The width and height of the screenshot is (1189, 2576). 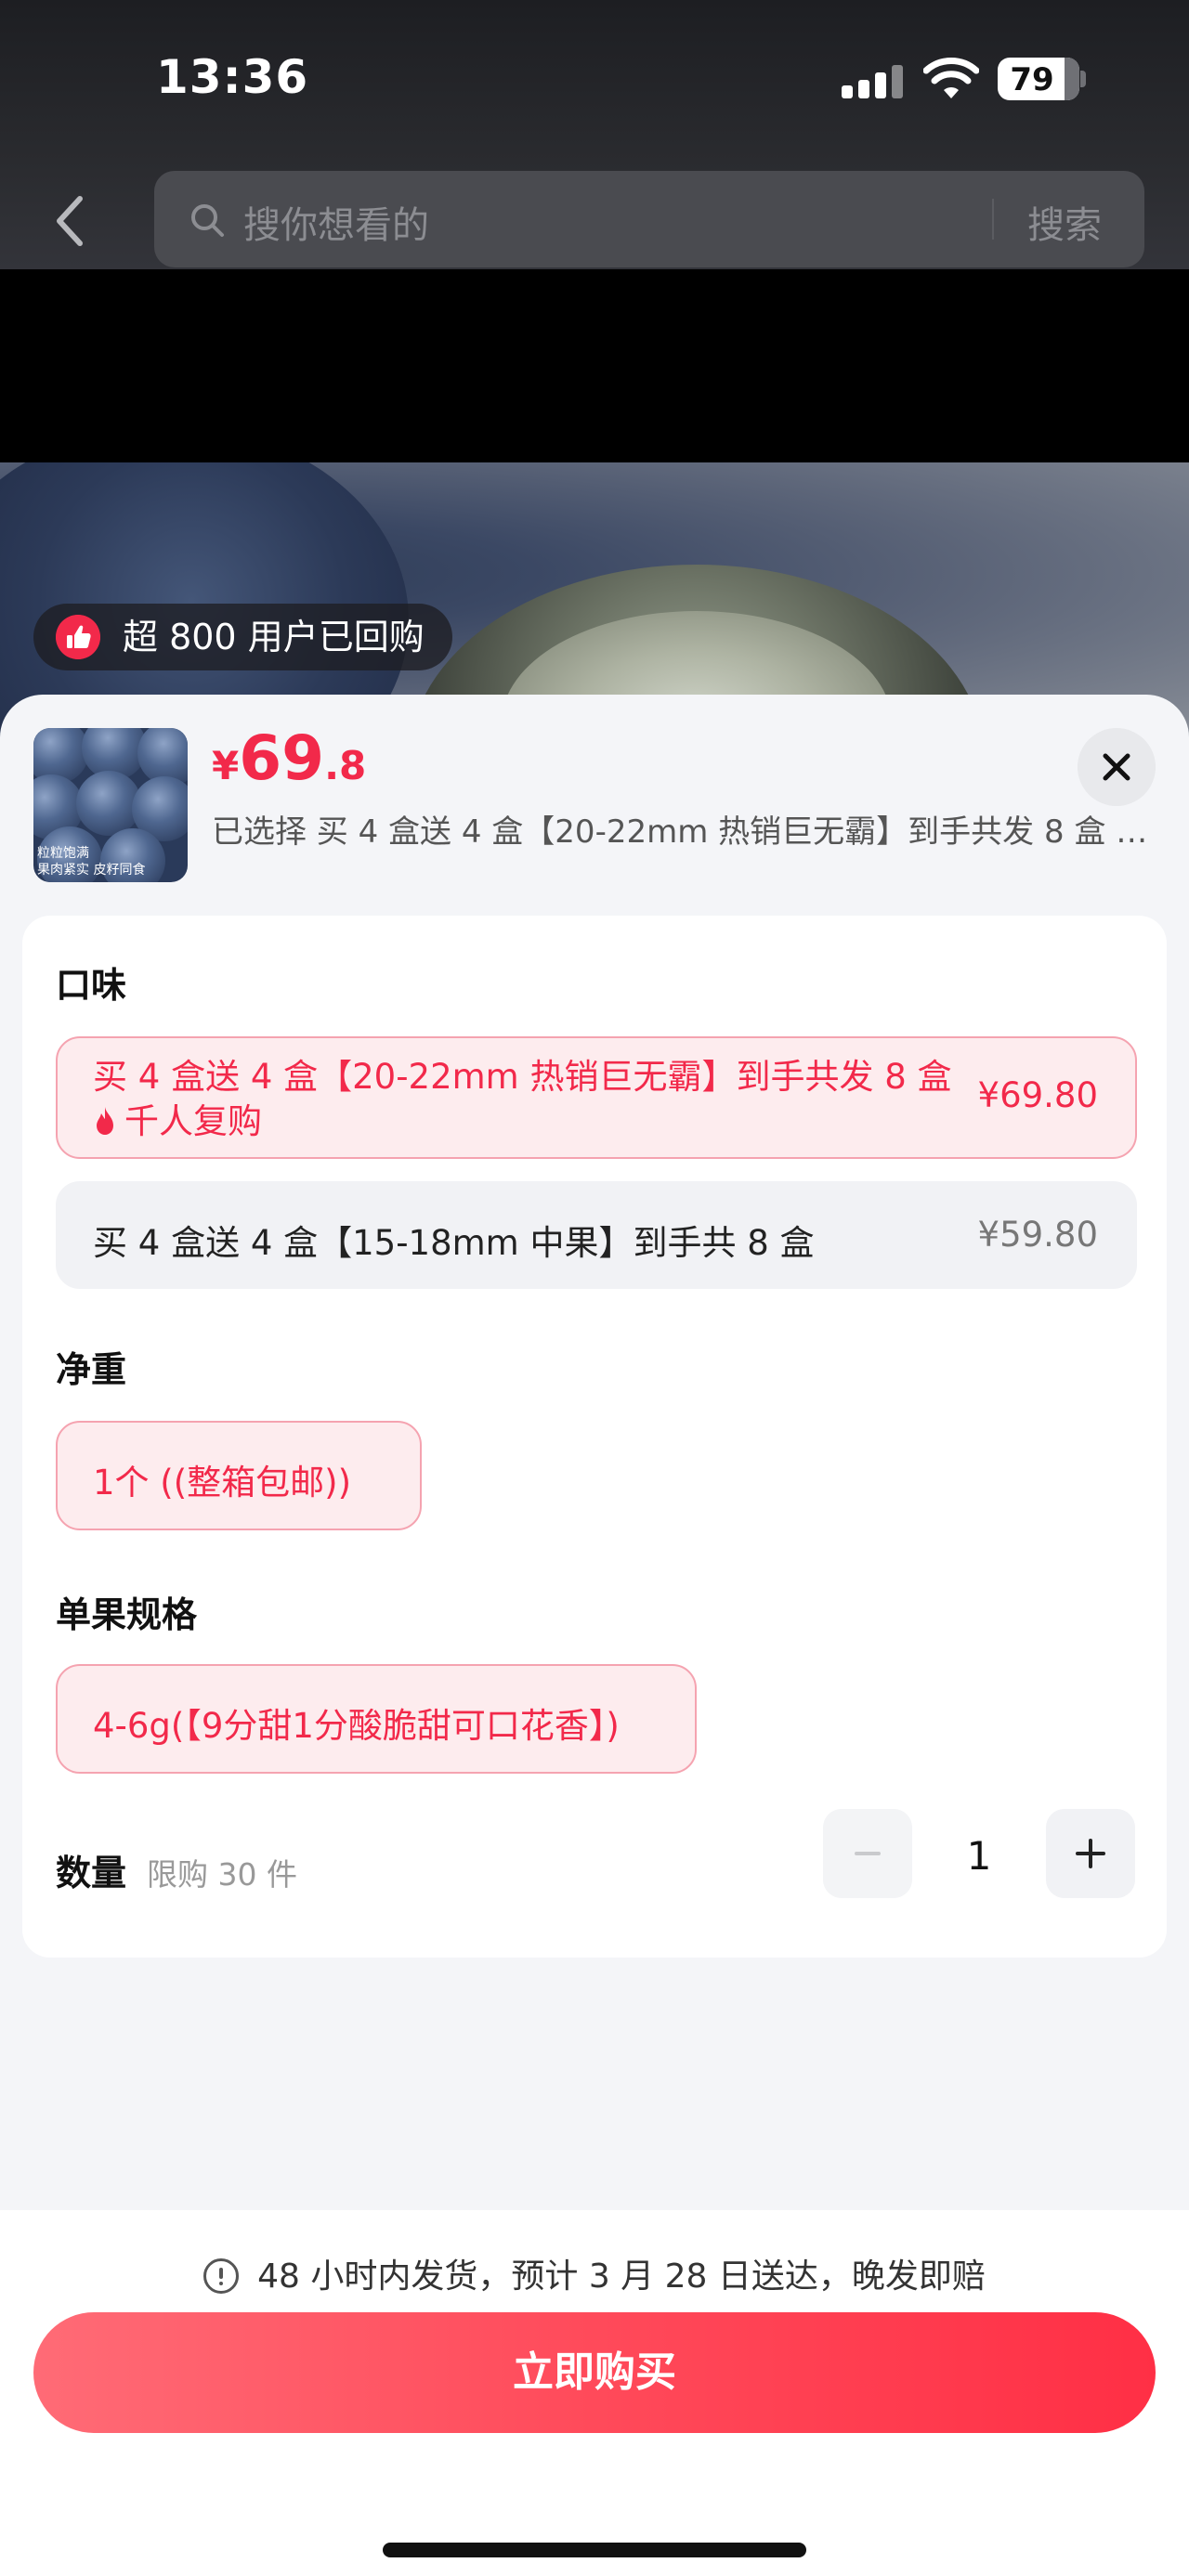 What do you see at coordinates (74, 221) in the screenshot?
I see `back-arrow-icon` at bounding box center [74, 221].